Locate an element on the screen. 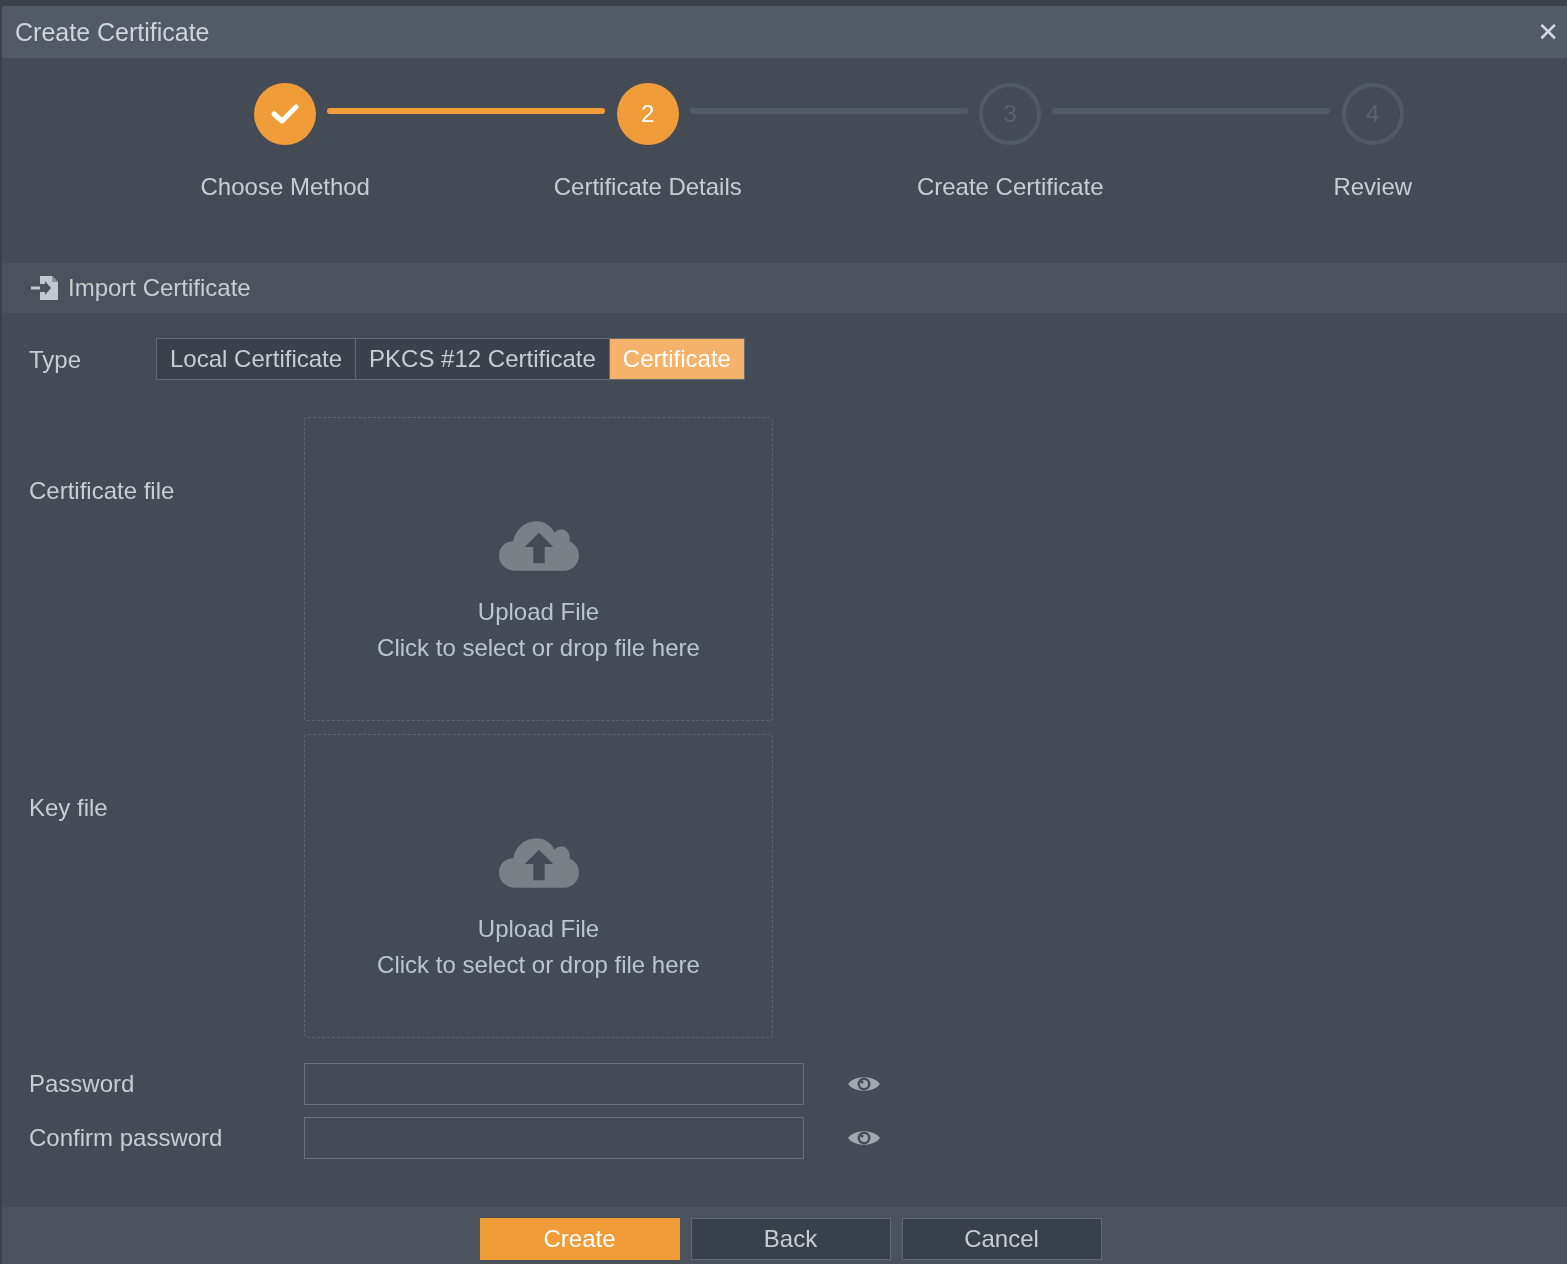  step-number: 2 is located at coordinates (647, 114).